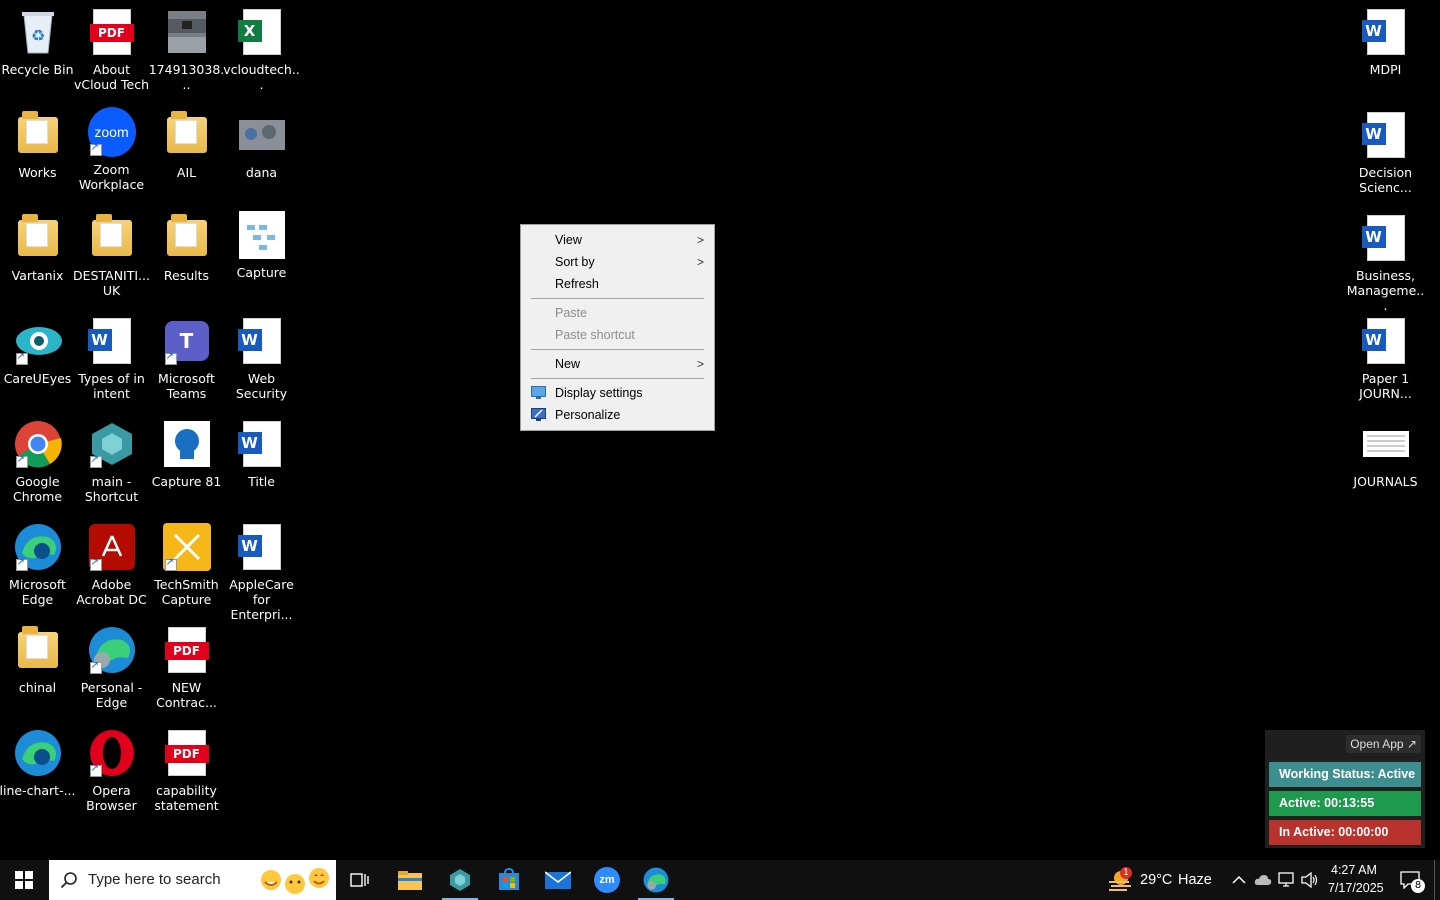 The width and height of the screenshot is (1440, 900). I want to click on show-hidden-icons-button, so click(1239, 880).